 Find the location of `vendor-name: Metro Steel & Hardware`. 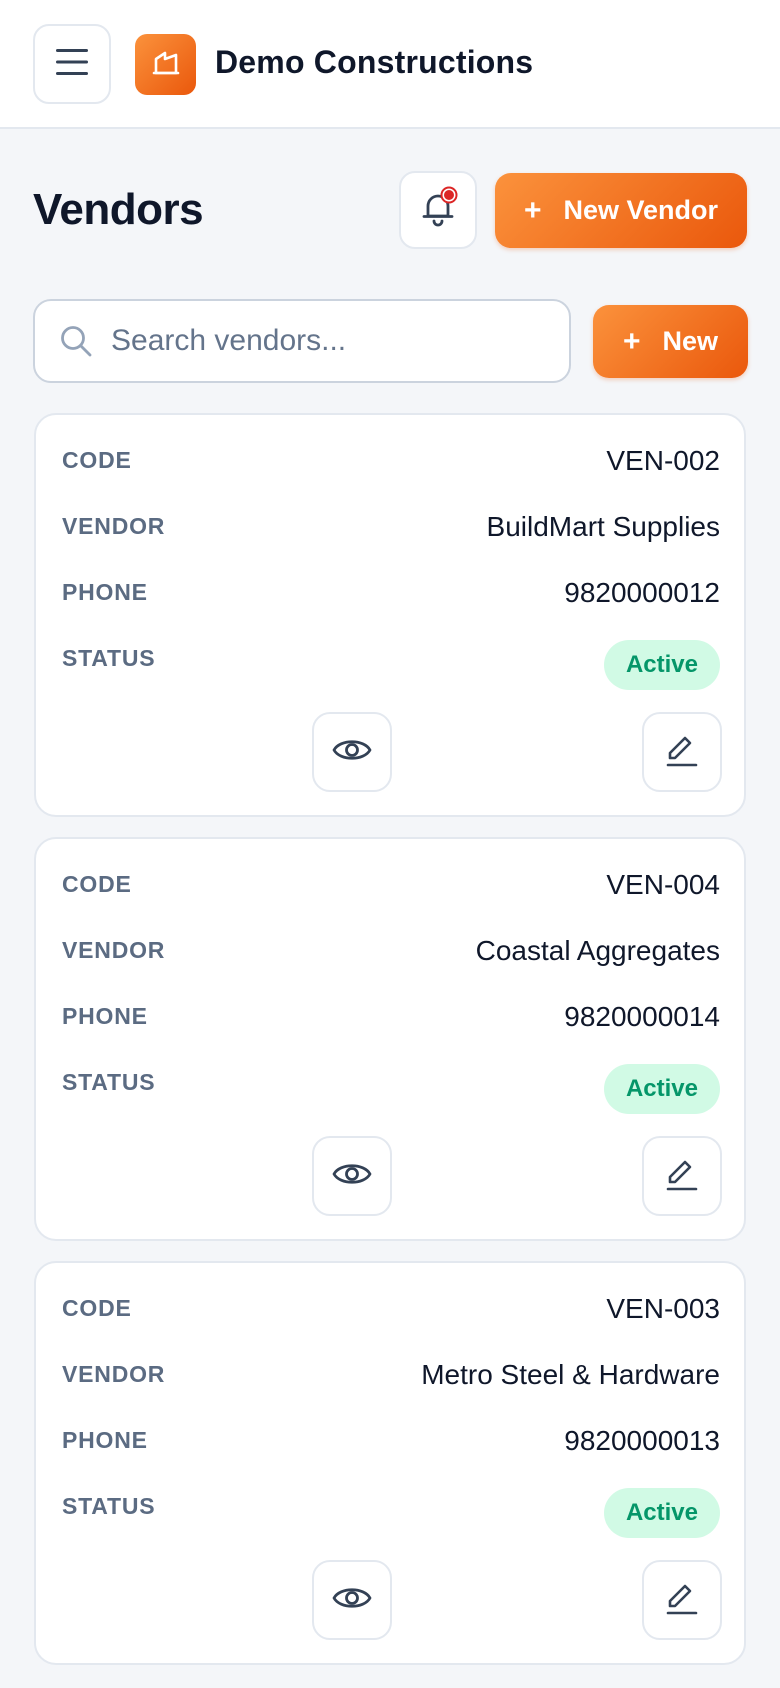

vendor-name: Metro Steel & Hardware is located at coordinates (570, 1374).